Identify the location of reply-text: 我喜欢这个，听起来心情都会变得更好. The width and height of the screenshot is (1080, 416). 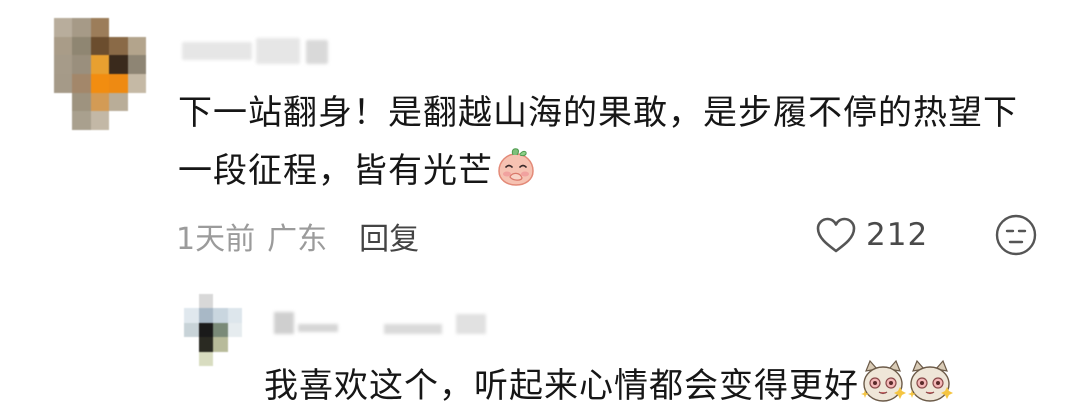
(561, 386).